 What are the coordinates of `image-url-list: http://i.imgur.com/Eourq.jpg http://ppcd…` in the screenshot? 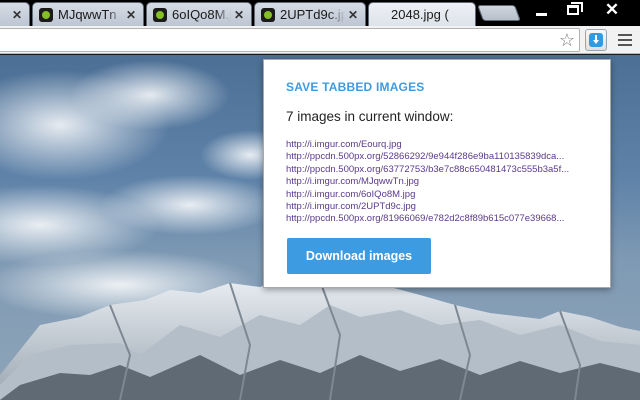 It's located at (440, 182).